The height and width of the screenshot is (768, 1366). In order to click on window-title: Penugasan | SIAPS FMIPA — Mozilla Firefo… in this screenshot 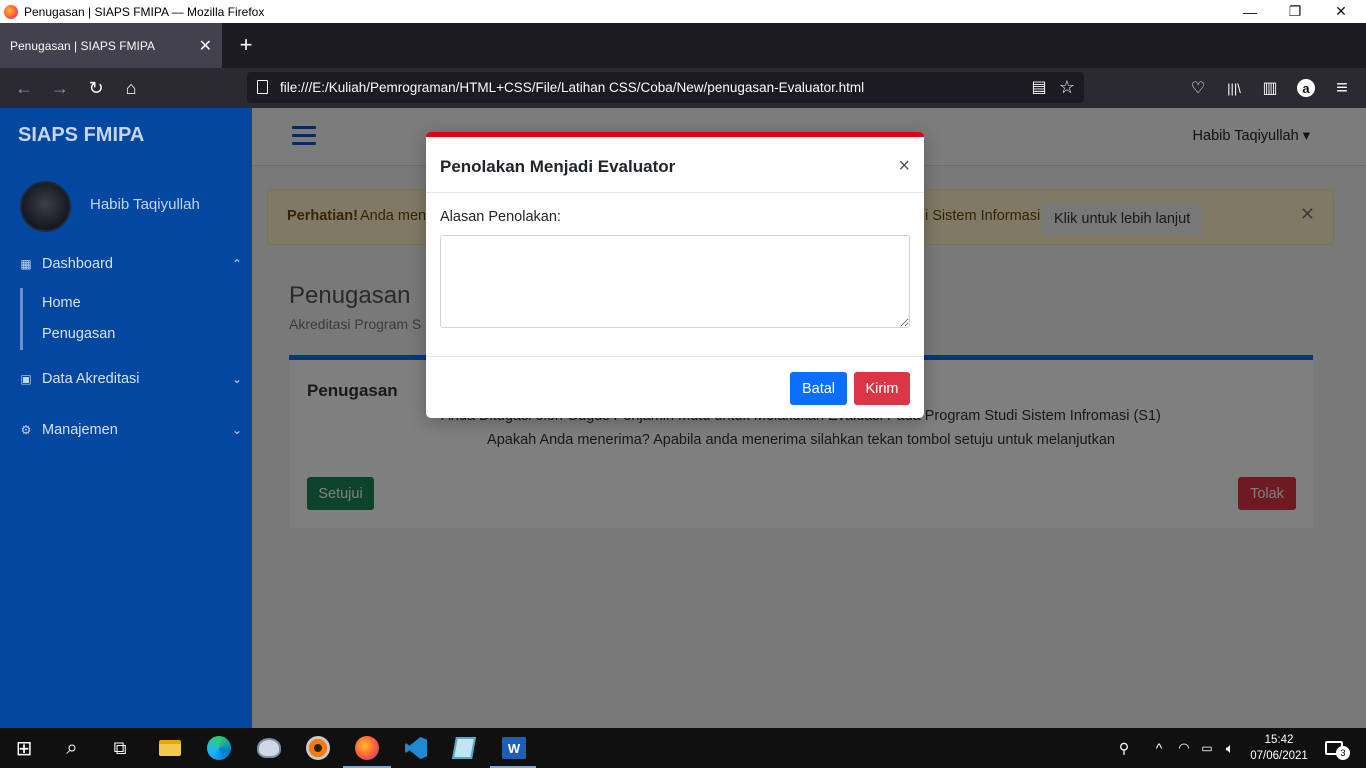, I will do `click(144, 11)`.